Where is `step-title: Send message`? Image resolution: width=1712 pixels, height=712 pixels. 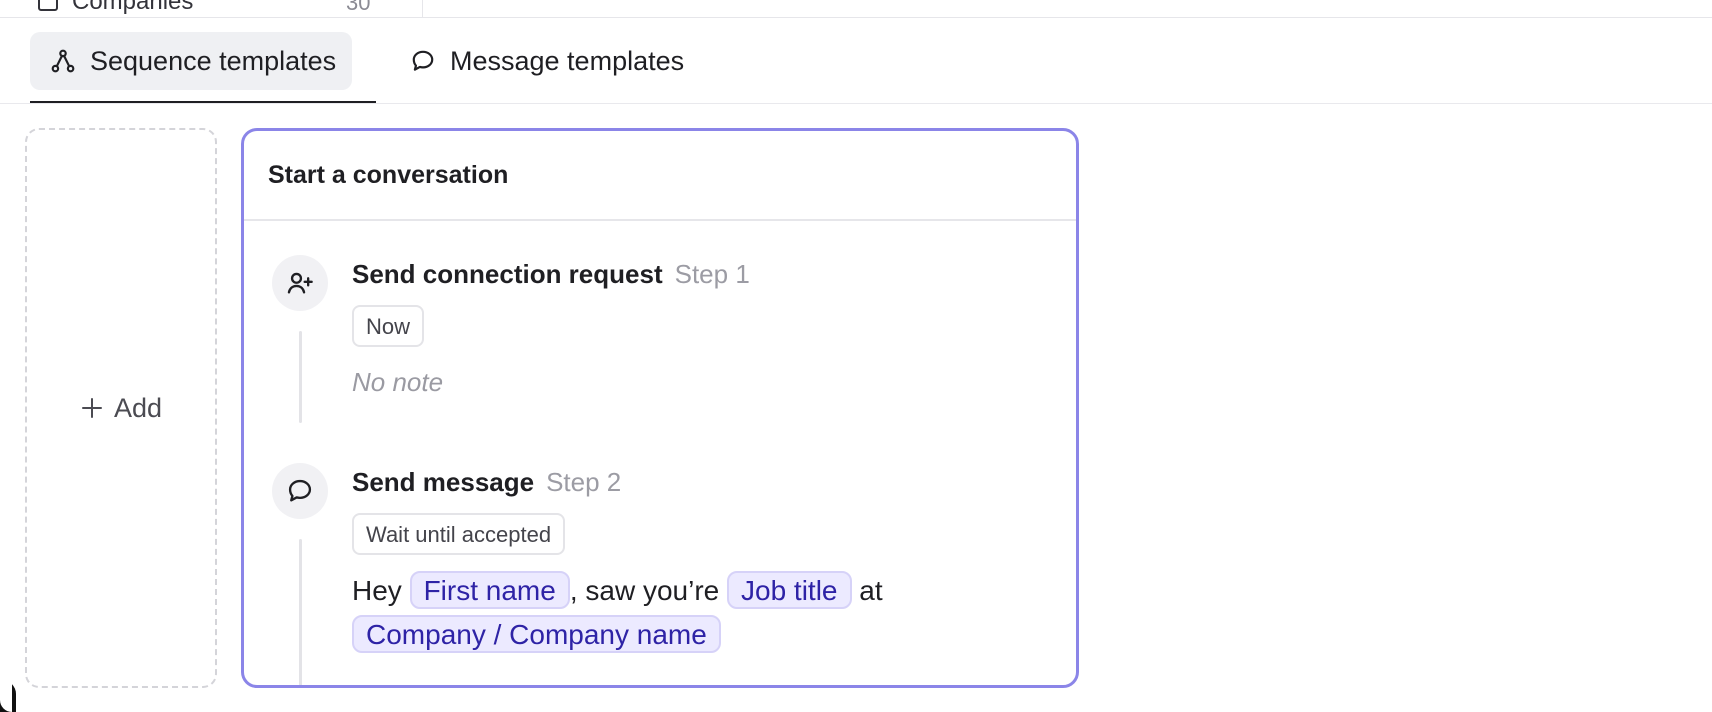 step-title: Send message is located at coordinates (443, 482).